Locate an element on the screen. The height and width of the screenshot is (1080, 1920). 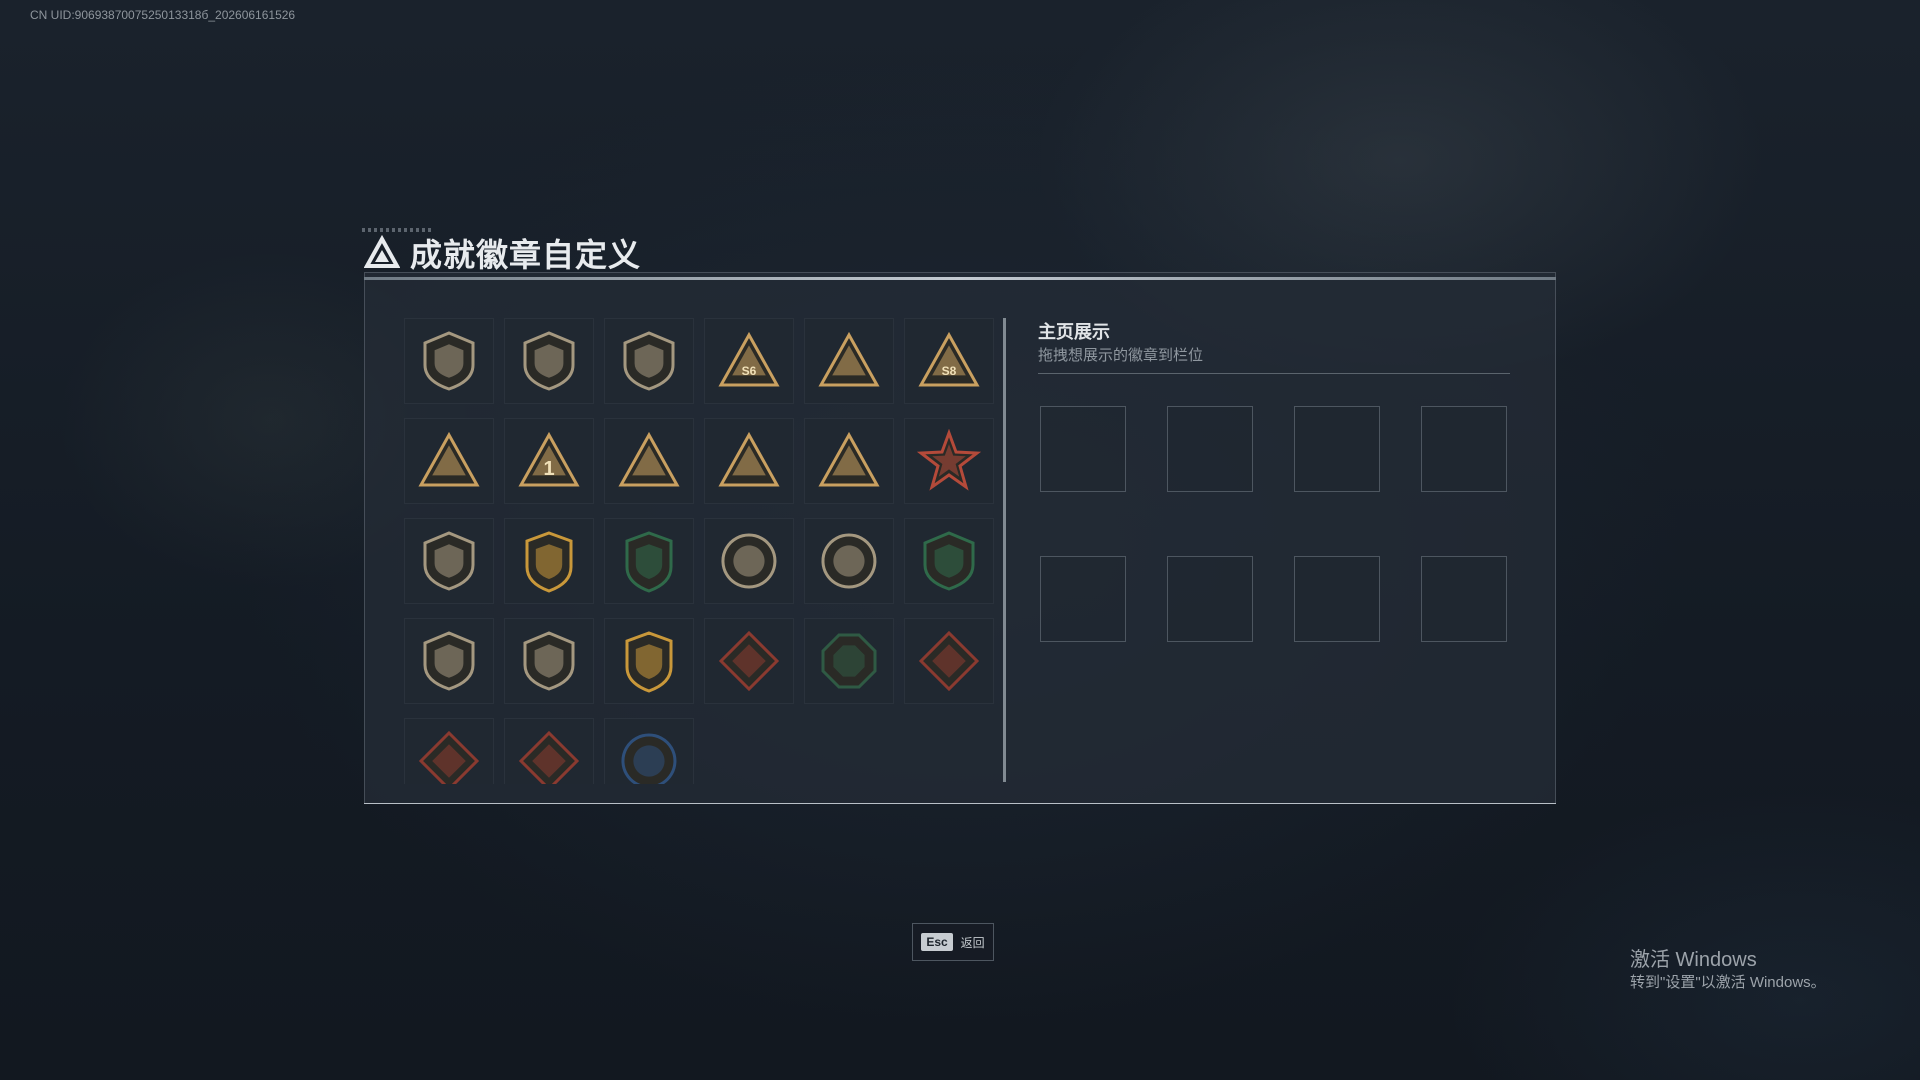
skull-circle-icon is located at coordinates (749, 561).